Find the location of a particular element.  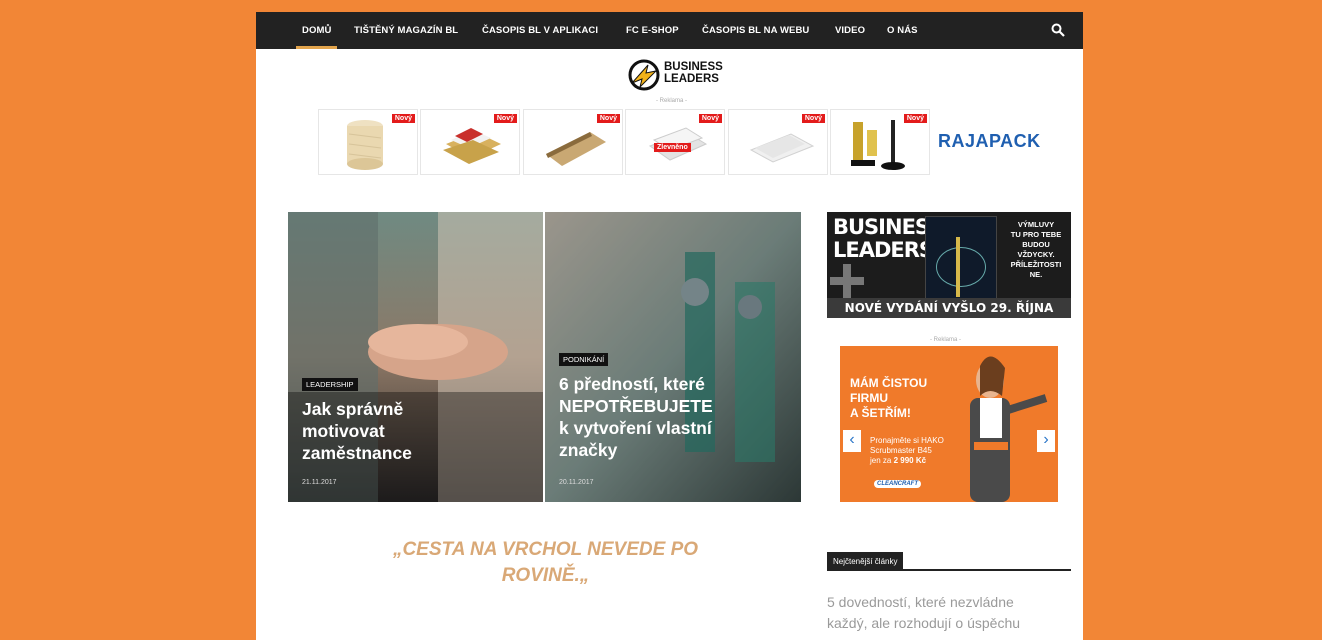

quote-line: ROVINĚ.„ is located at coordinates (545, 575).